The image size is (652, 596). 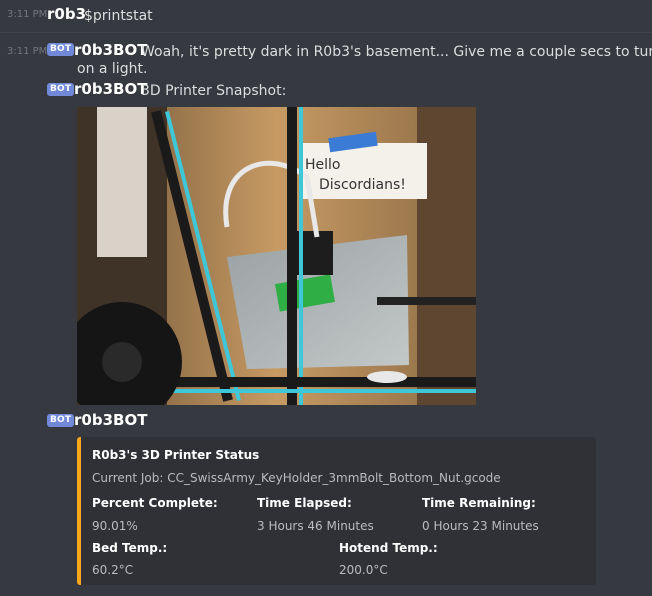 I want to click on field-name-time-elapsed: Time Elapsed:, so click(x=304, y=503).